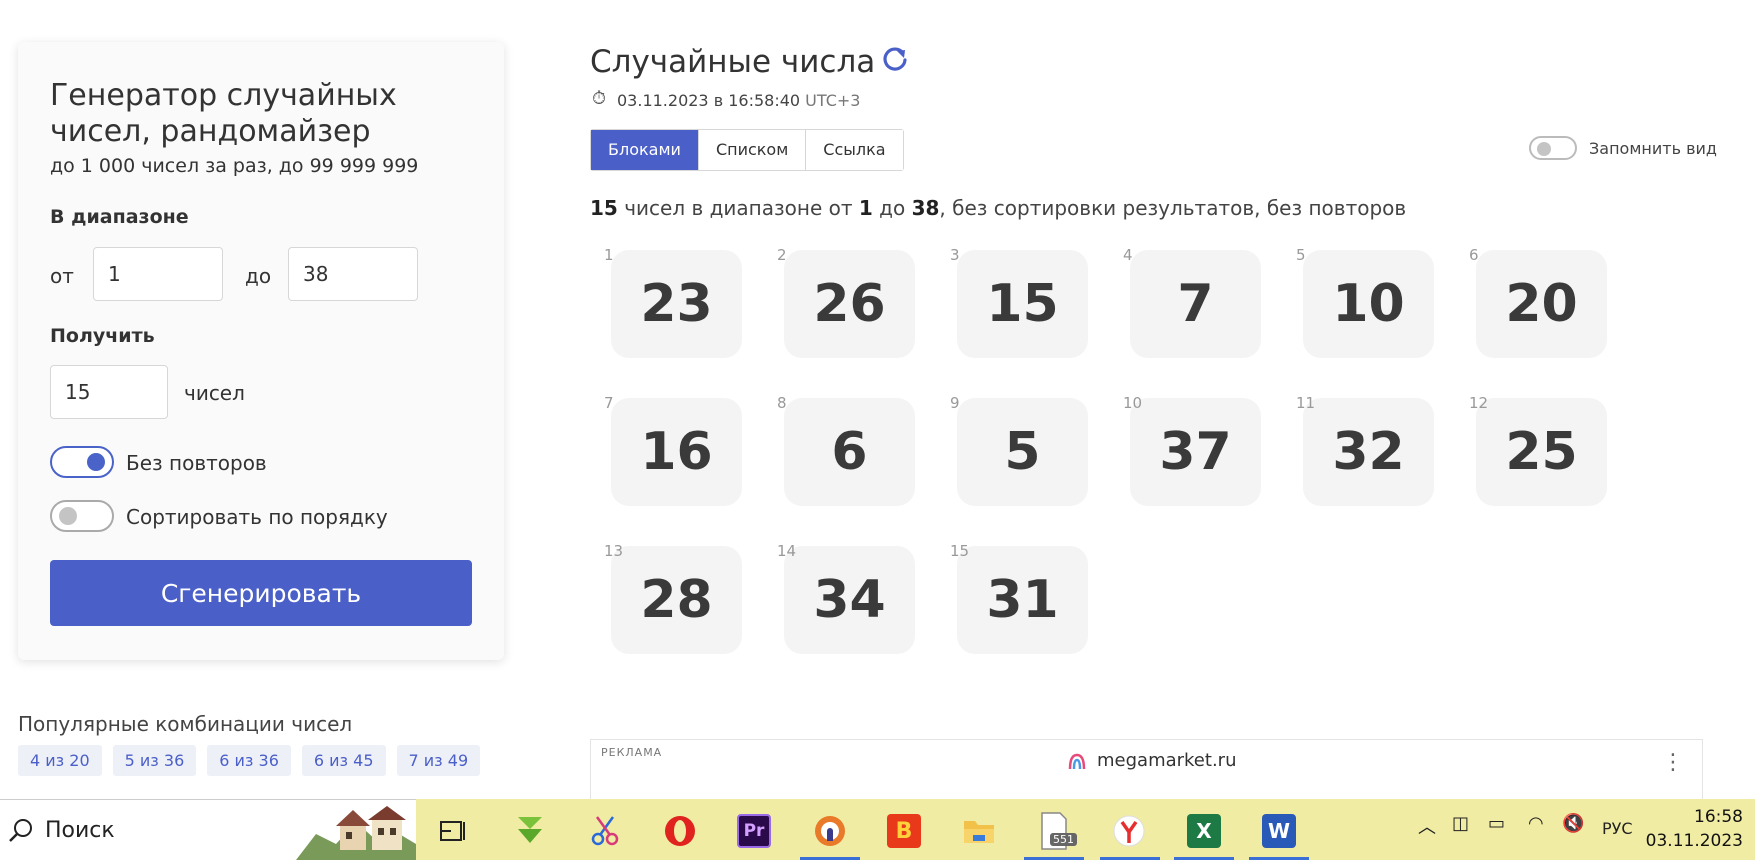 Image resolution: width=1755 pixels, height=860 pixels. What do you see at coordinates (1301, 255) in the screenshot?
I see `result-index: 5` at bounding box center [1301, 255].